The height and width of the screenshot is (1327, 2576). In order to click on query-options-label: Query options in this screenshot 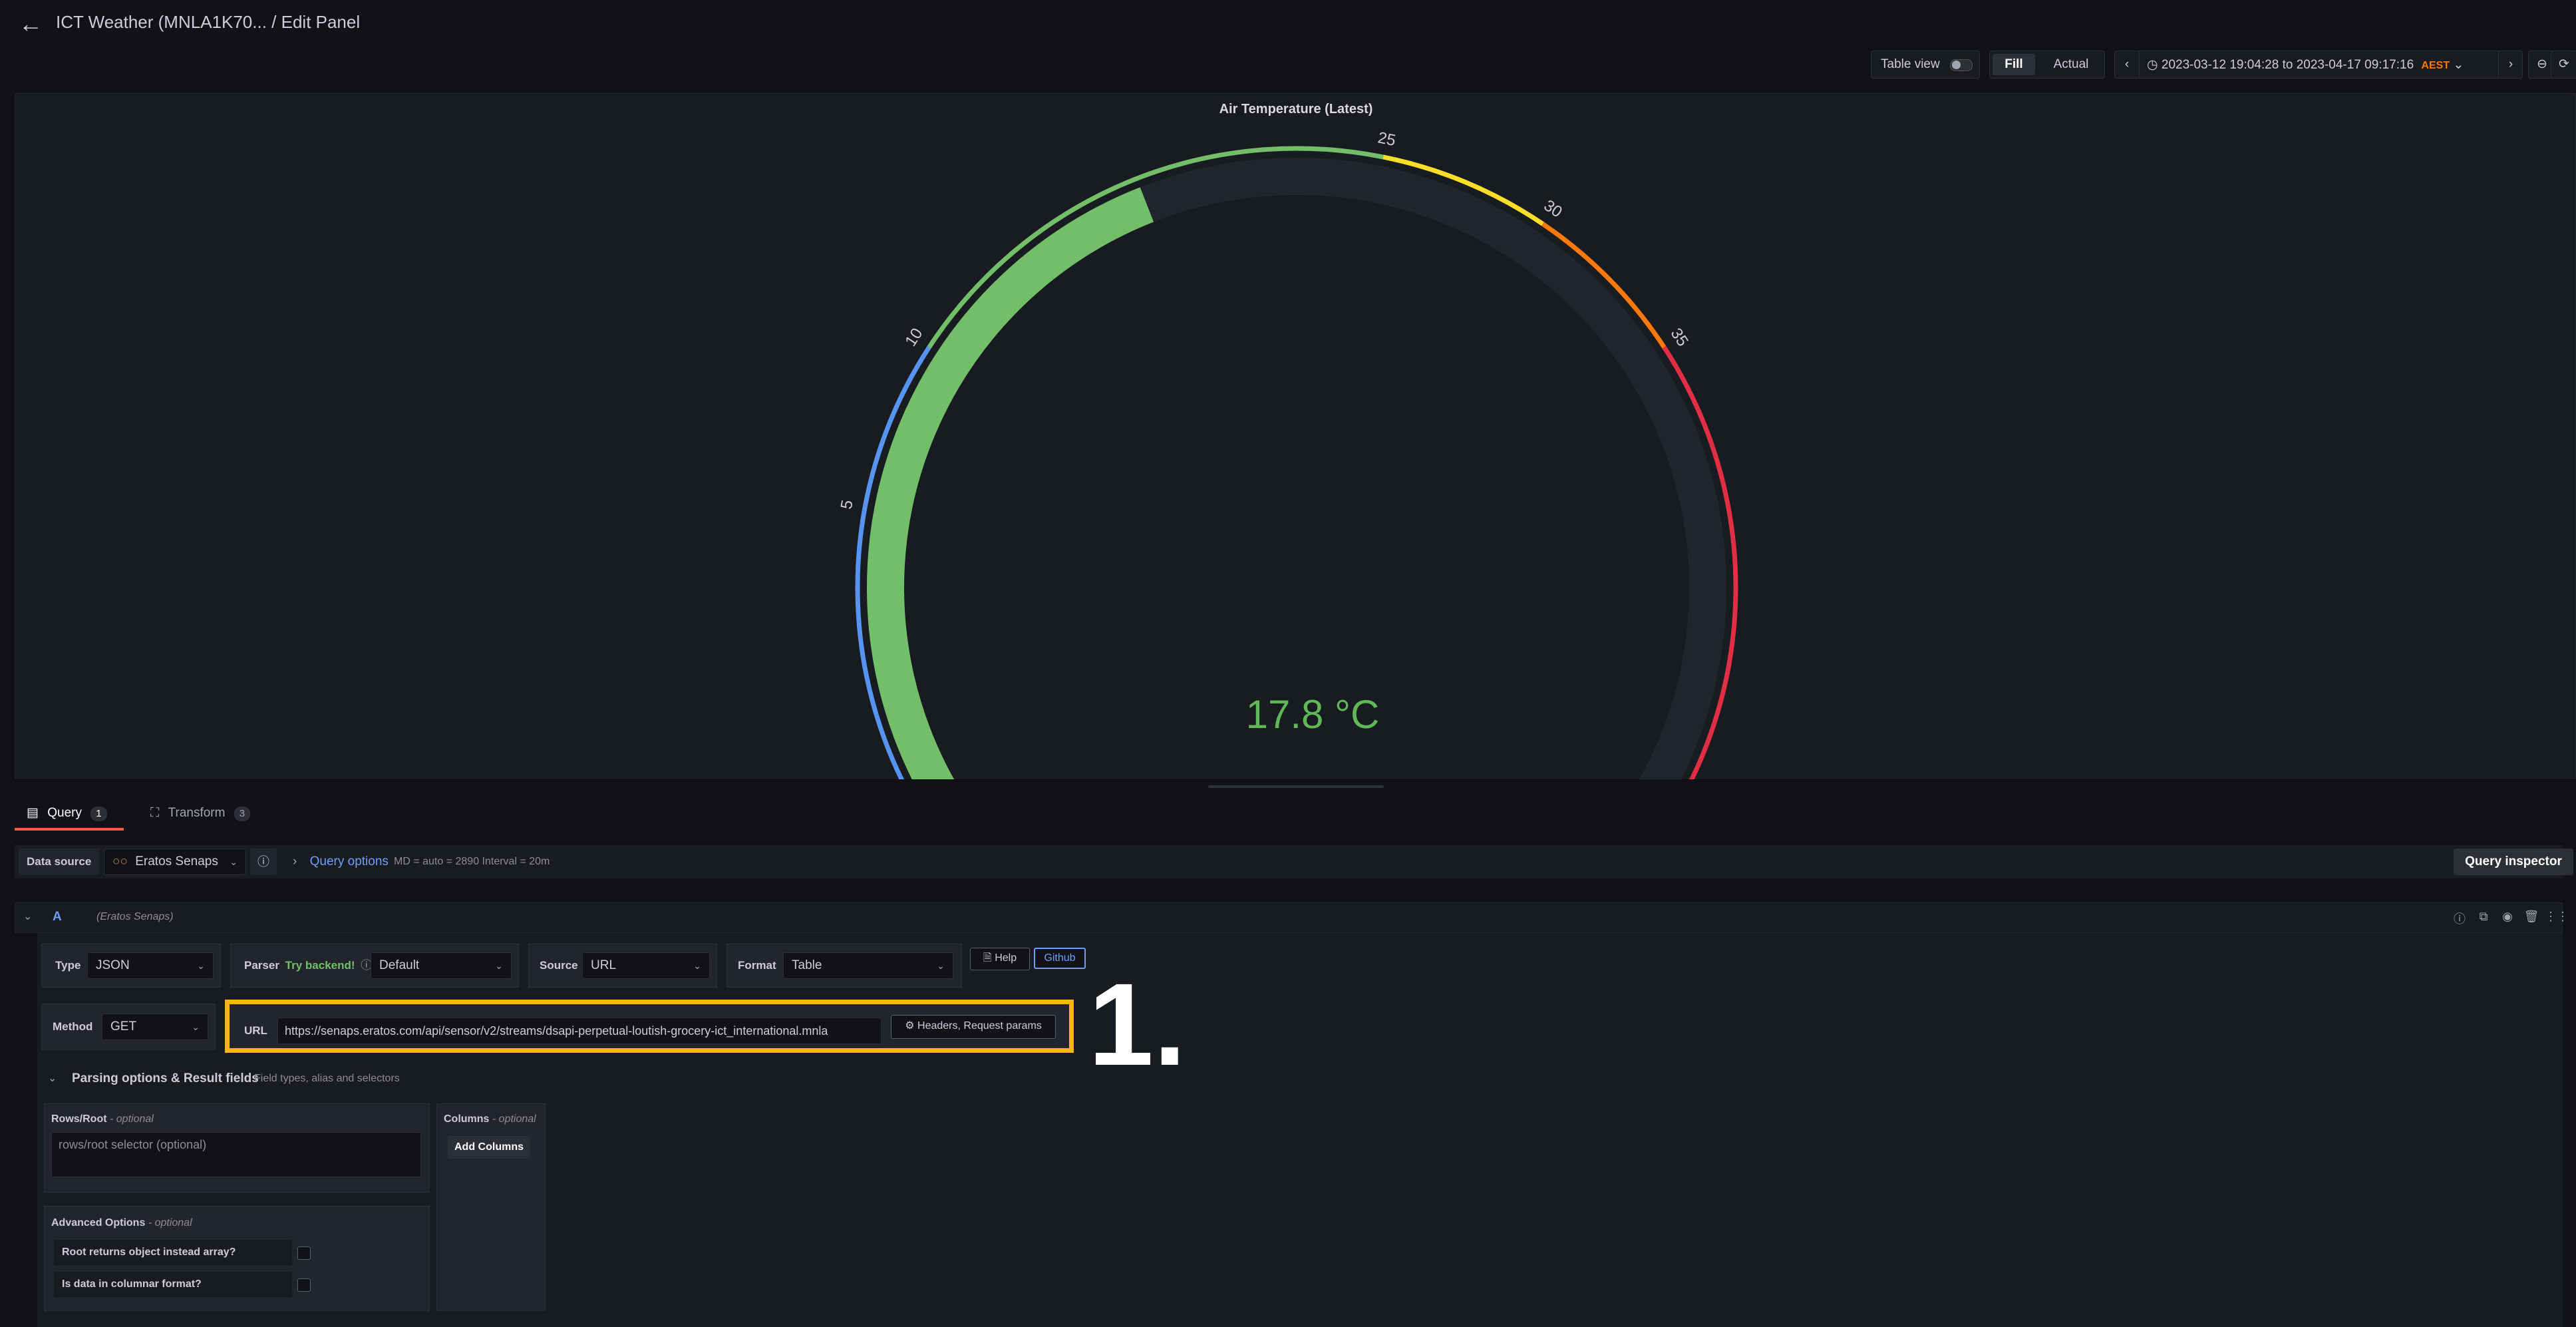, I will do `click(349, 861)`.